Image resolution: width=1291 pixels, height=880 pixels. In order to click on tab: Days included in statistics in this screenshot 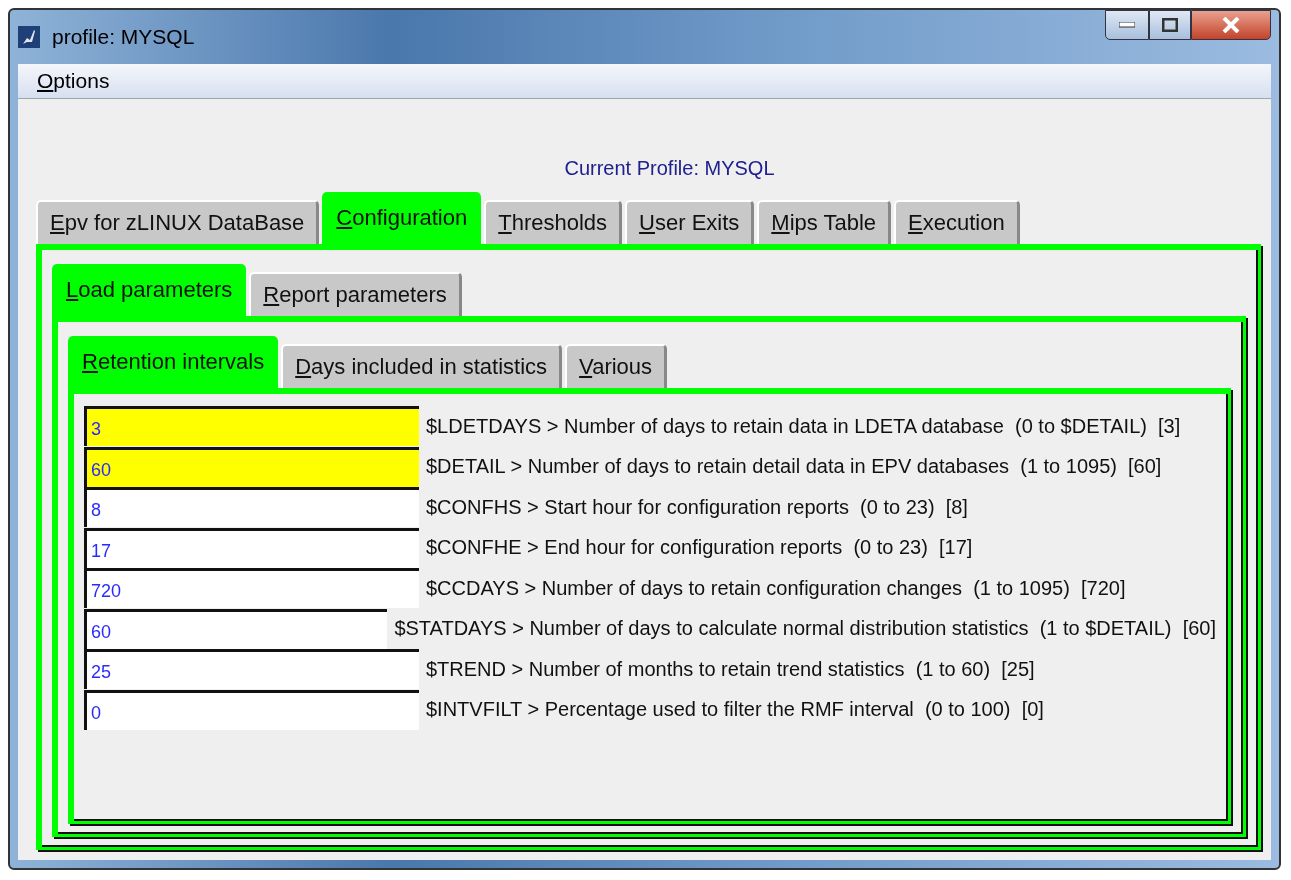, I will do `click(422, 366)`.